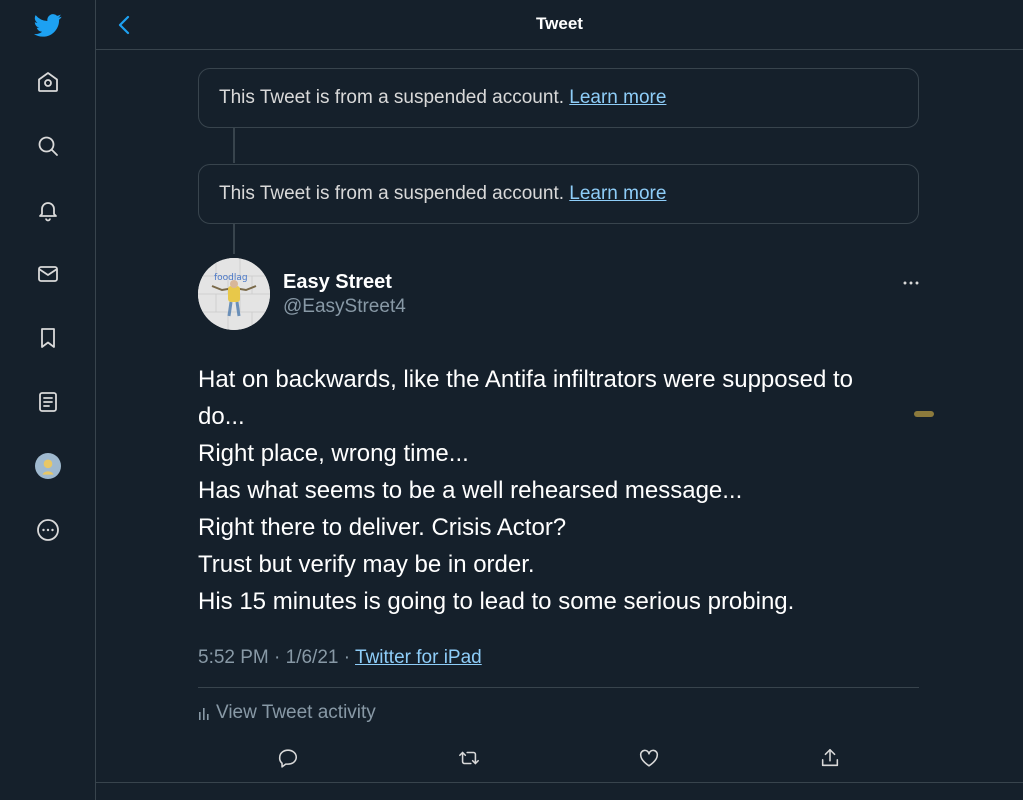  I want to click on list-icon, so click(48, 402).